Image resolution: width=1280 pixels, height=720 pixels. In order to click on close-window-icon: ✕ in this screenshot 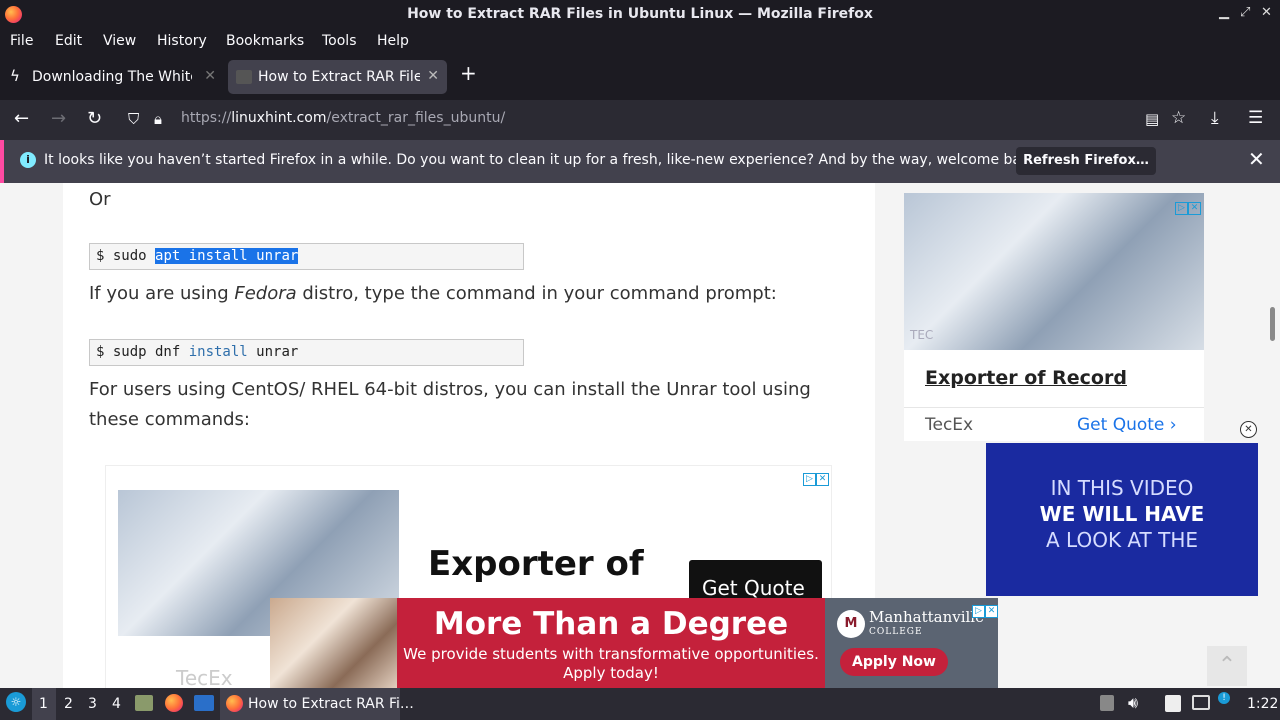, I will do `click(1266, 12)`.